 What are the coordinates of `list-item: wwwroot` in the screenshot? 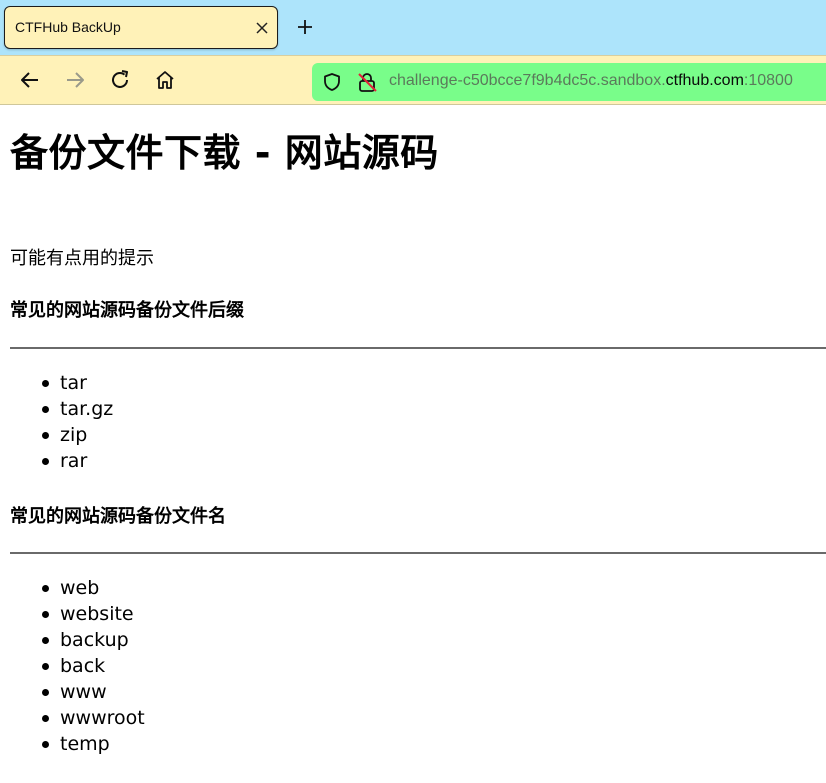 It's located at (93, 718).